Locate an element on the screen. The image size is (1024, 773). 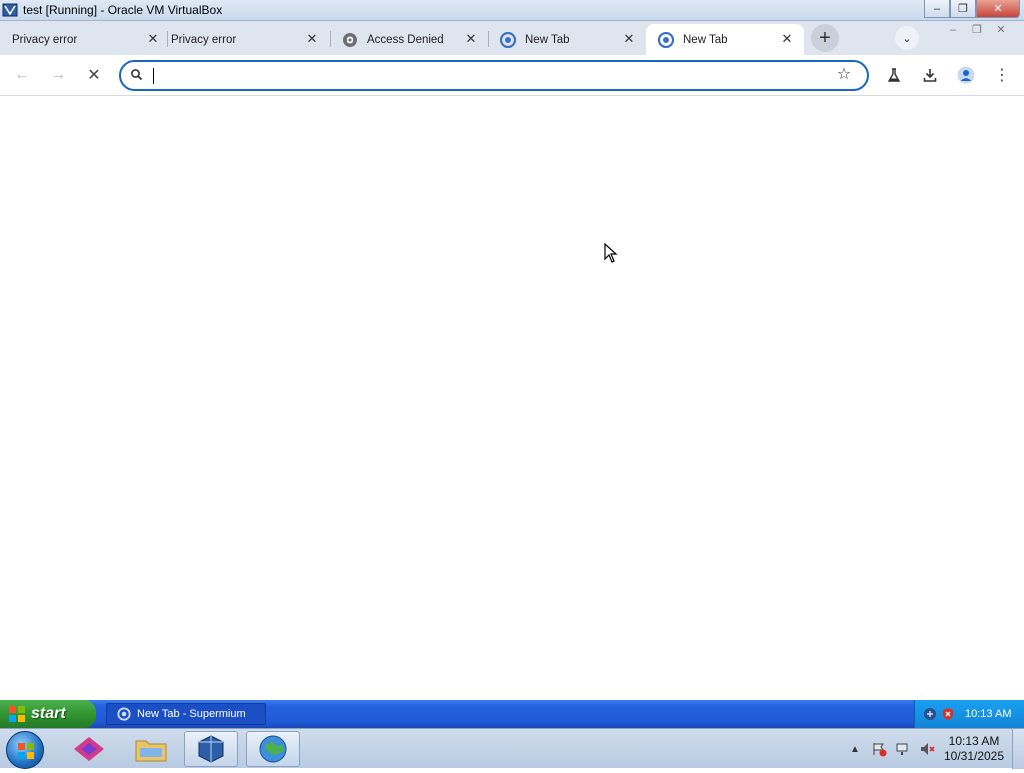
virtualbox-cube-icon is located at coordinates (211, 749).